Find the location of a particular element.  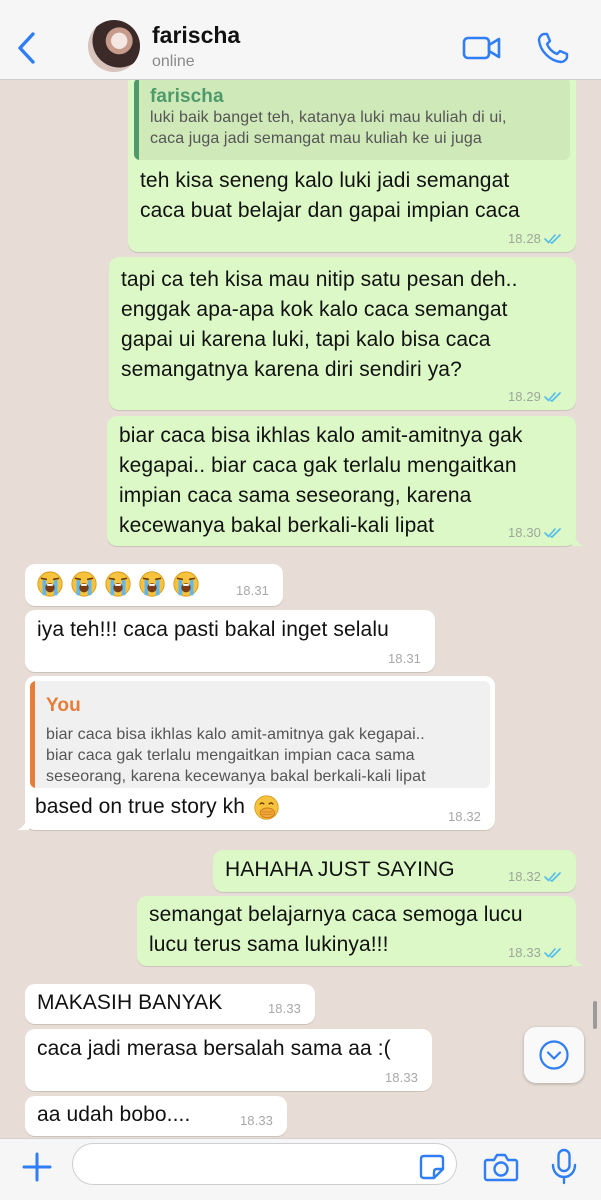

message-incoming: MAKASIH BANYAK 18.33 is located at coordinates (170, 1004).